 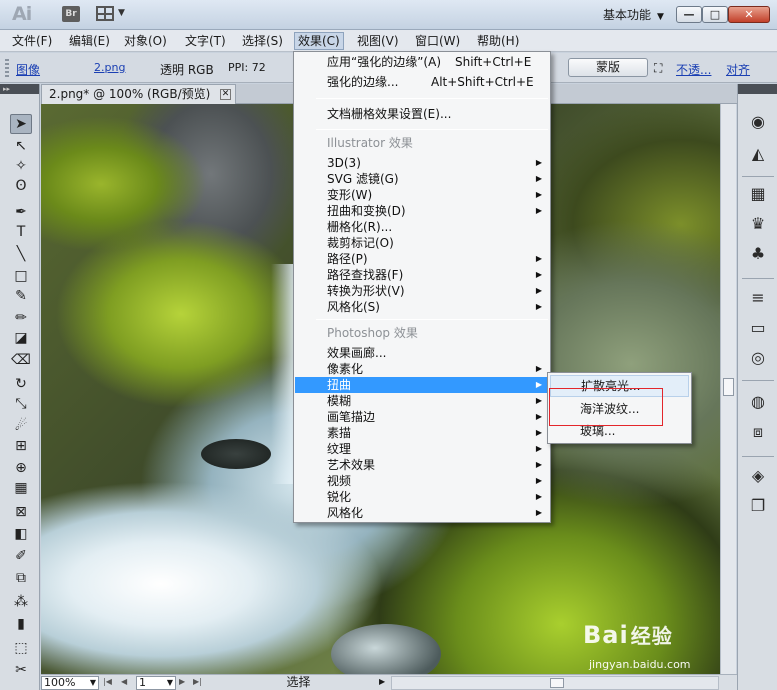 What do you see at coordinates (112, 14) in the screenshot?
I see `arrange-documents-button: ▼` at bounding box center [112, 14].